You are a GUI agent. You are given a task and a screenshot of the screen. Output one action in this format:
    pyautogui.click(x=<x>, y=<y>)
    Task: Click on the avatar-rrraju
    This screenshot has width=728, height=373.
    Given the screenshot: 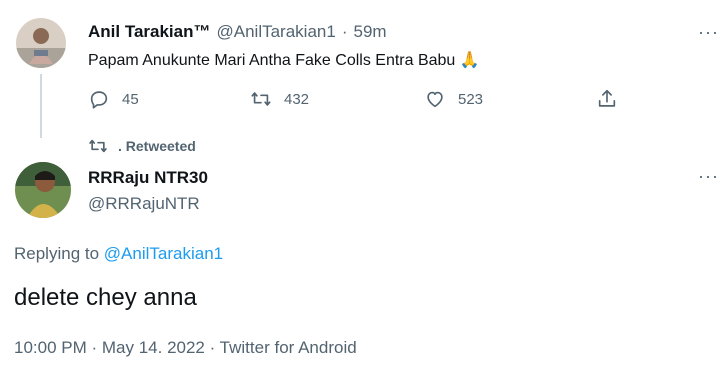 What is the action you would take?
    pyautogui.click(x=43, y=190)
    